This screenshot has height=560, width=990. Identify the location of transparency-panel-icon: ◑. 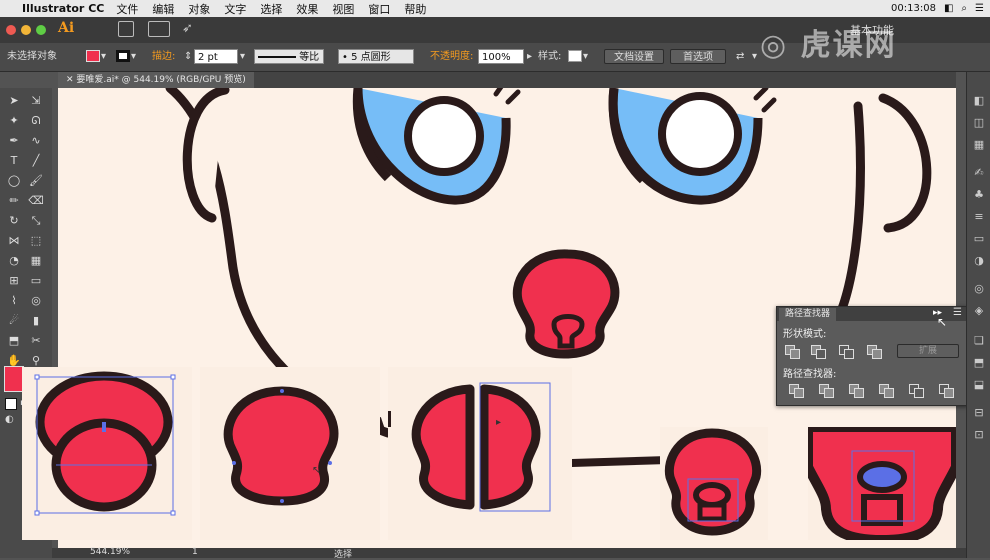
(979, 261).